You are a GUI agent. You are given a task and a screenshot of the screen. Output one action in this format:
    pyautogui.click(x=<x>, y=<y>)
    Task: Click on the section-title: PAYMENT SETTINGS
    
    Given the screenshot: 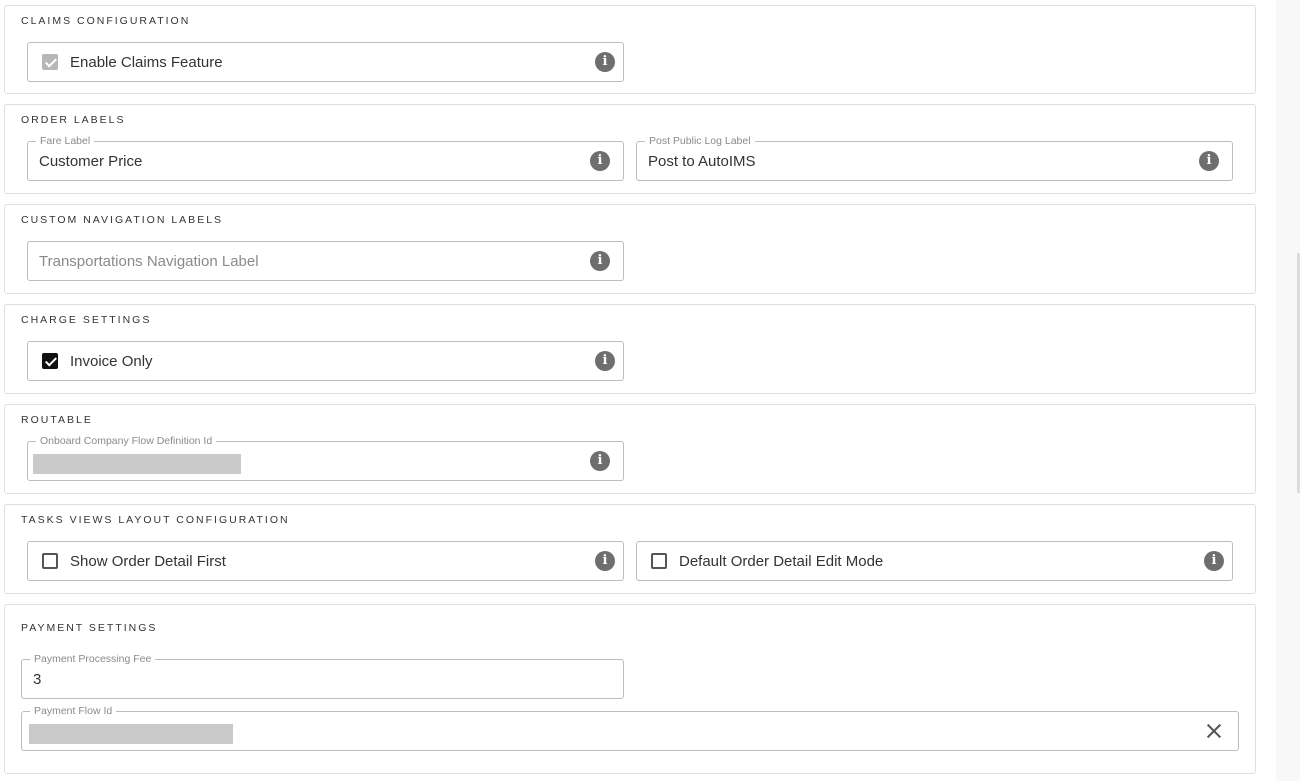 What is the action you would take?
    pyautogui.click(x=89, y=628)
    